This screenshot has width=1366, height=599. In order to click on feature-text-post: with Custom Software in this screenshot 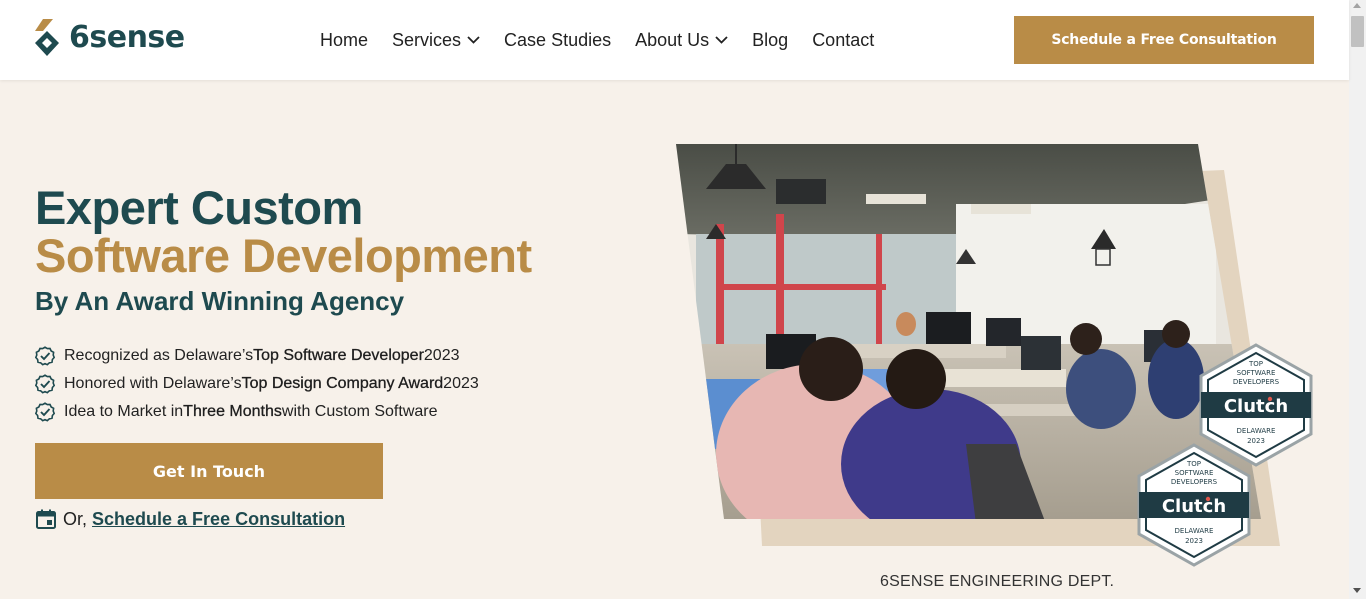, I will do `click(359, 411)`.